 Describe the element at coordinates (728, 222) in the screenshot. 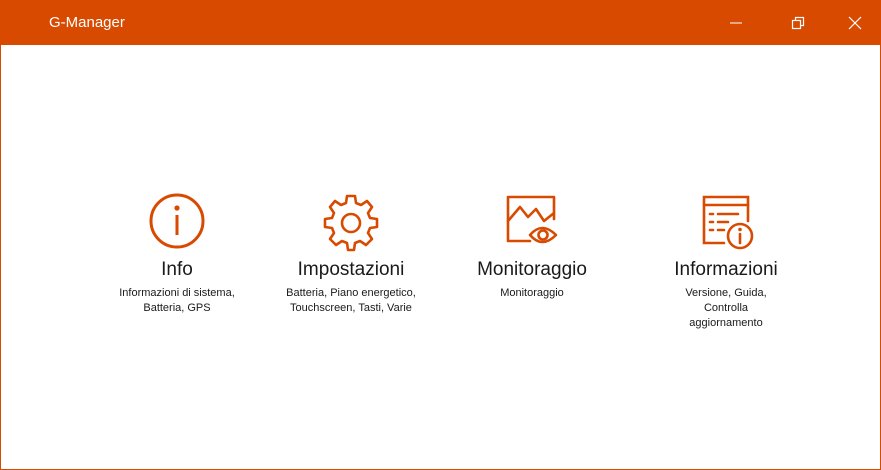

I see `document-info-icon` at that location.